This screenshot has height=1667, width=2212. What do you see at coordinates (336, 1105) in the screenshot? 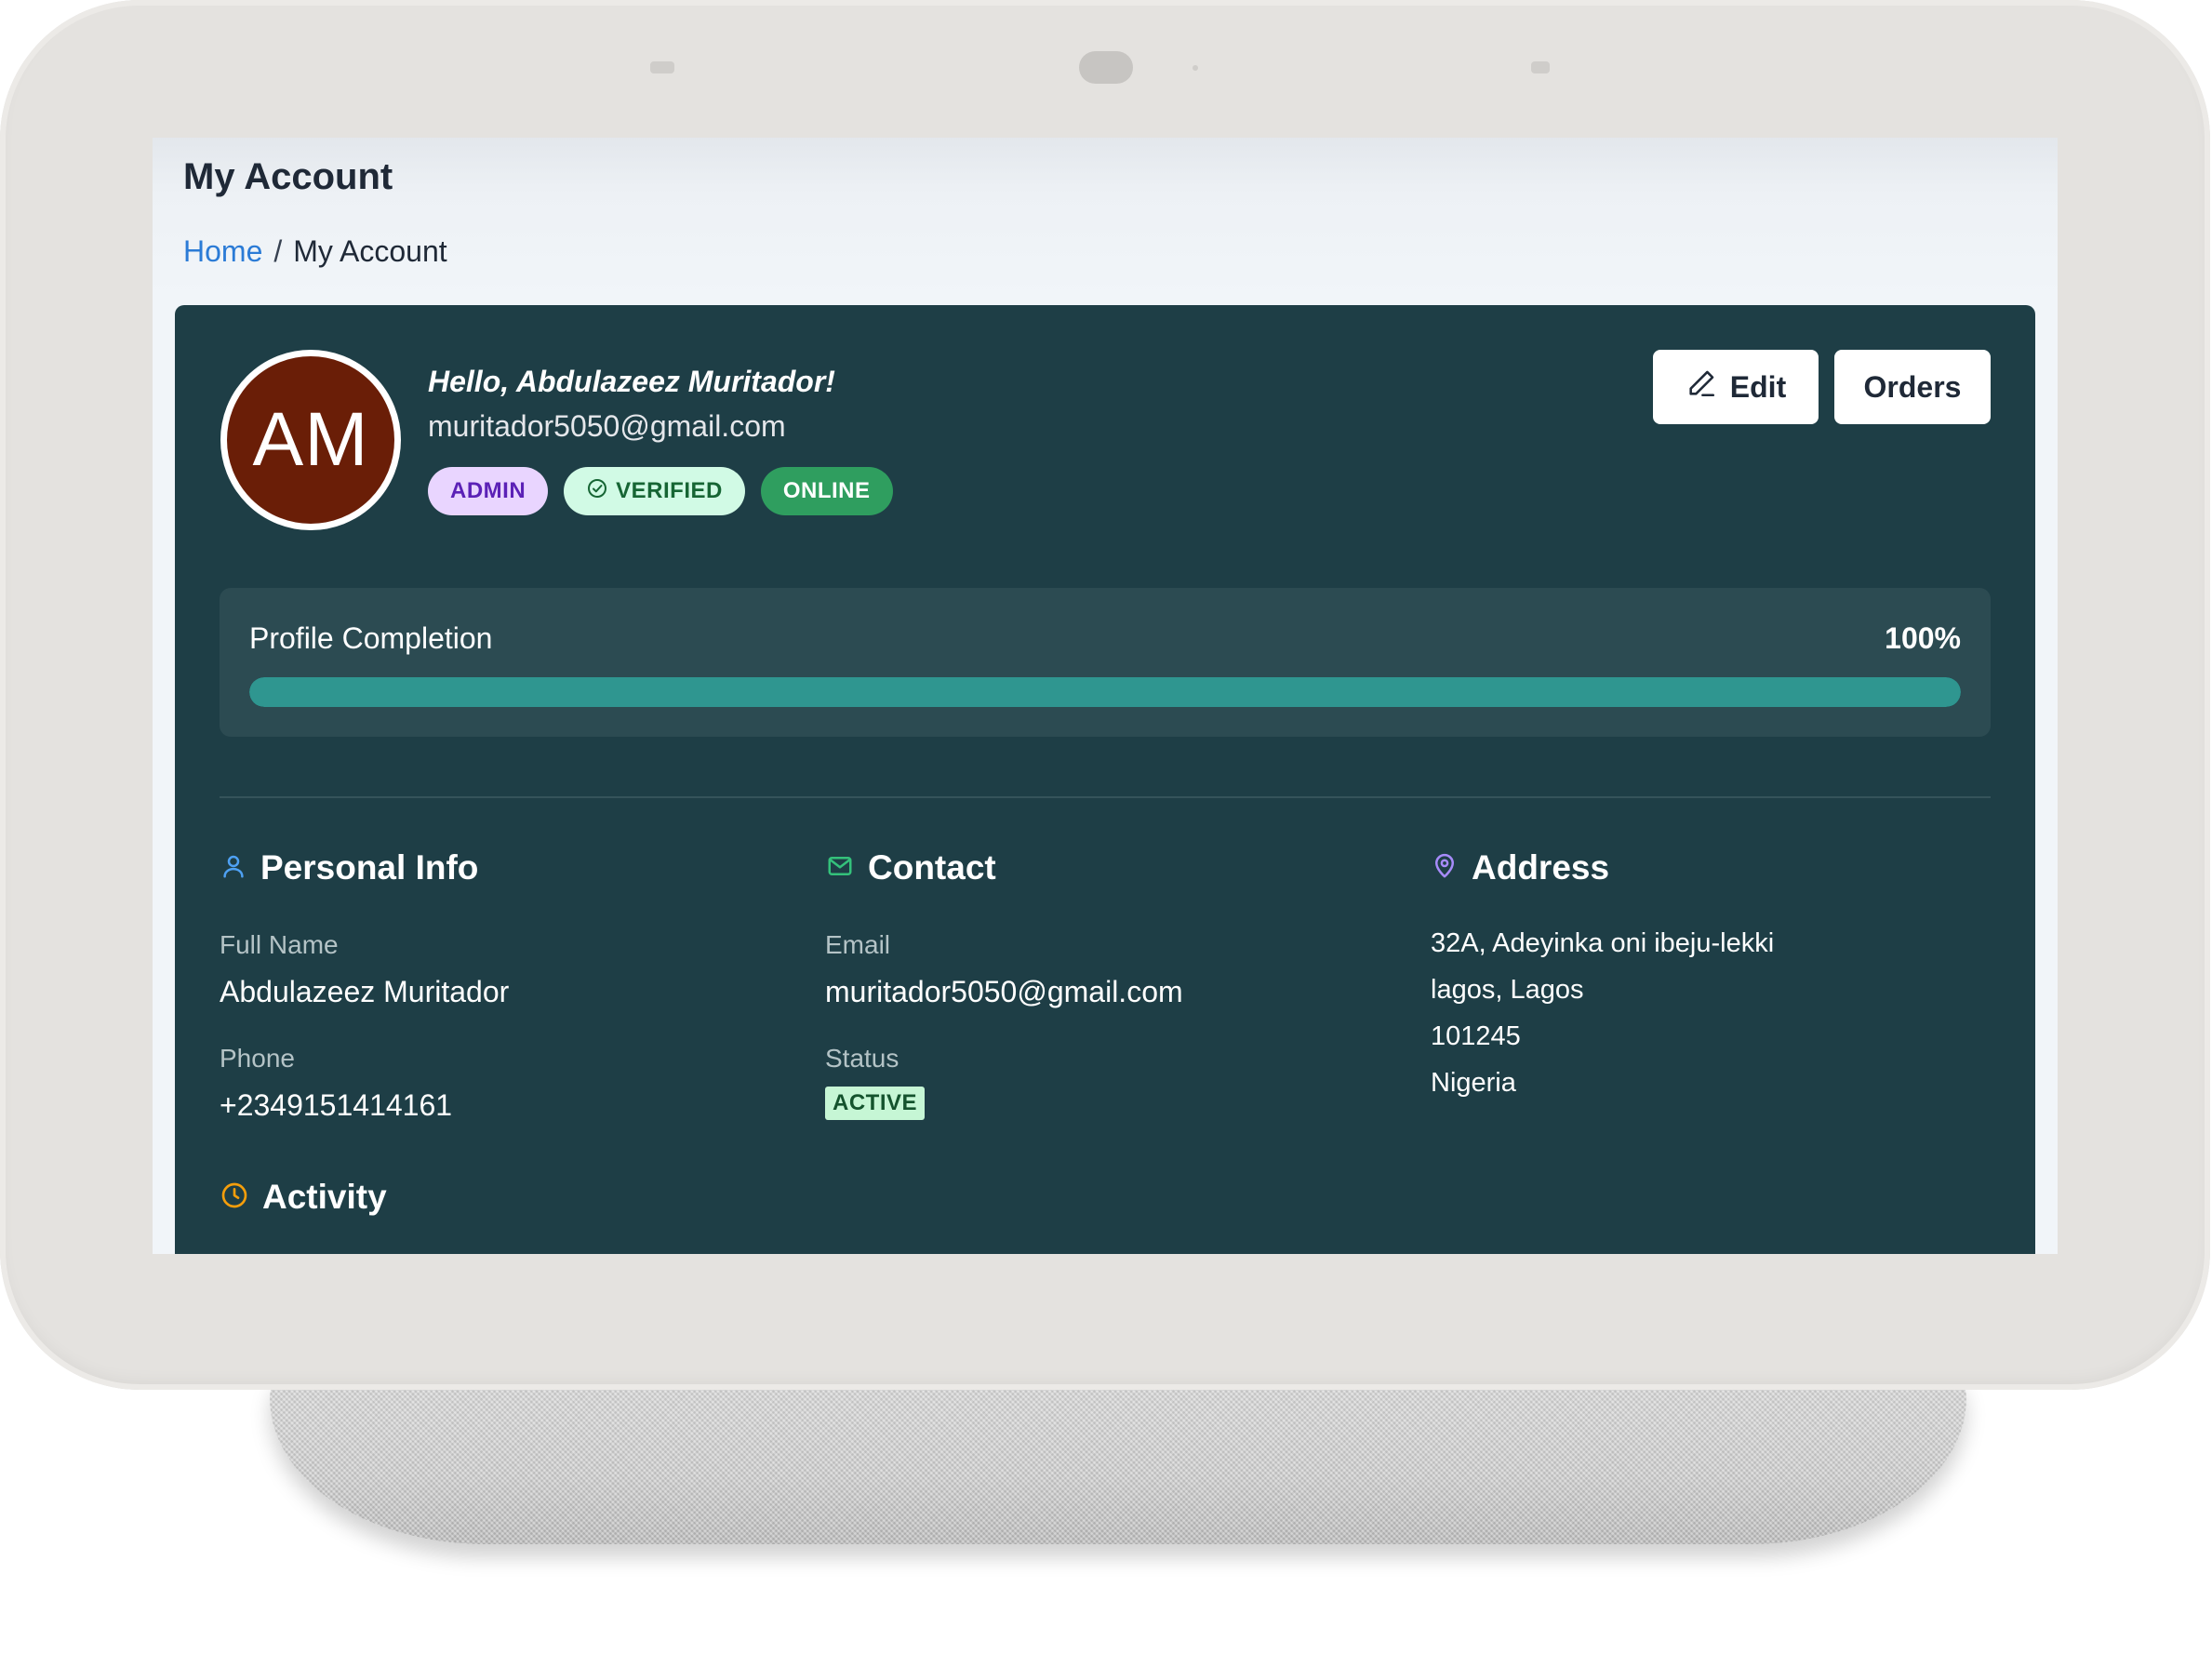
I see `phone-value: +2349151414161` at bounding box center [336, 1105].